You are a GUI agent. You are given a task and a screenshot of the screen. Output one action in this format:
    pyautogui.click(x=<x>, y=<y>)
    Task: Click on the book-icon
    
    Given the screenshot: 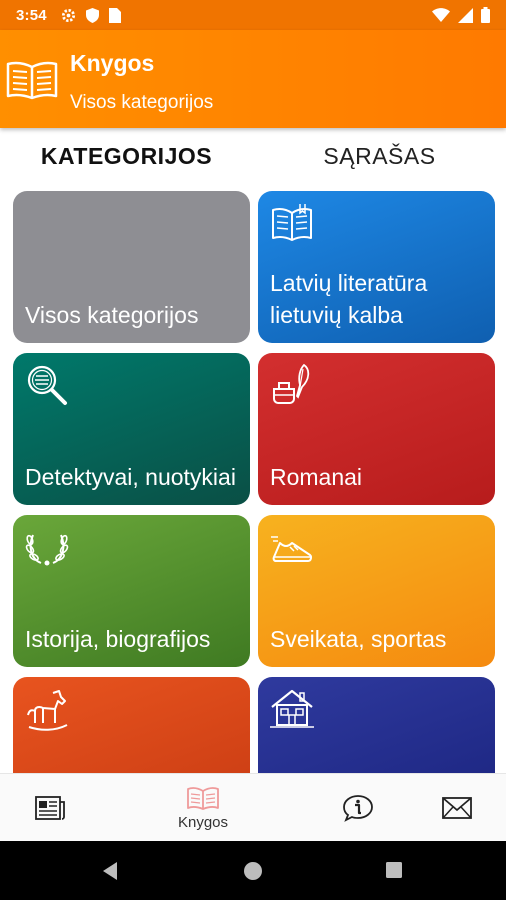 What is the action you would take?
    pyautogui.click(x=203, y=798)
    